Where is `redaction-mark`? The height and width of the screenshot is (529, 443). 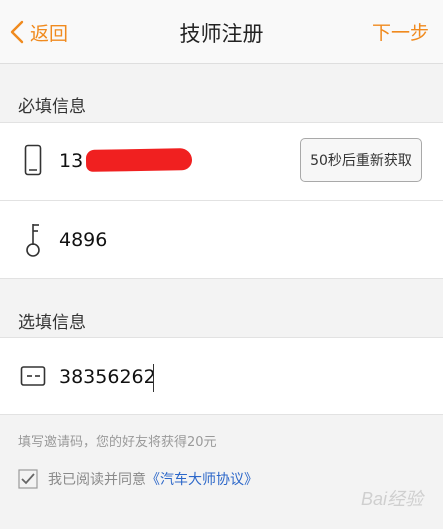
redaction-mark is located at coordinates (139, 160).